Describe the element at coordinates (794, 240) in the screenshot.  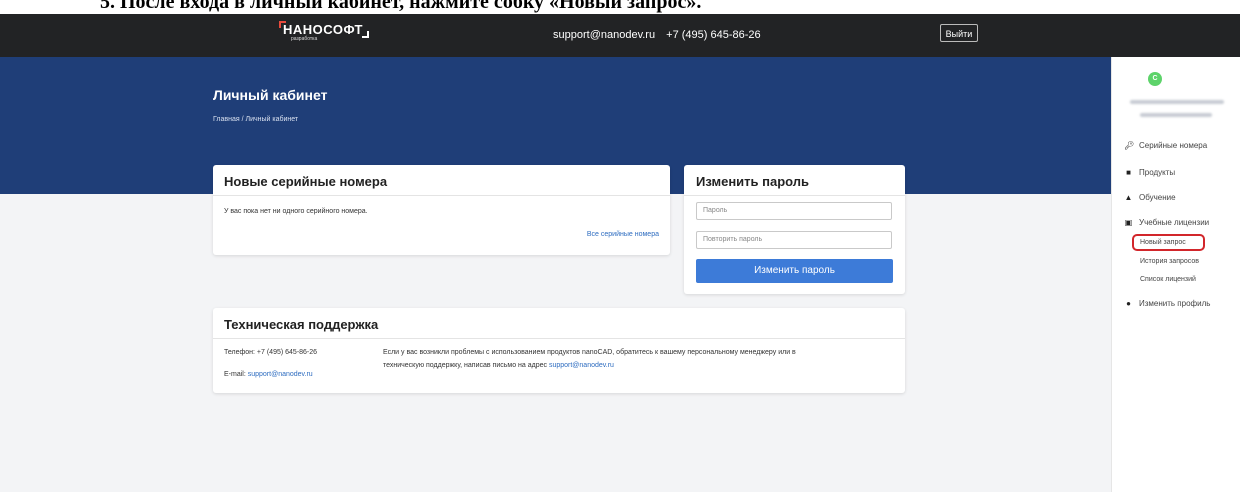
I see `repeat-password-input: Повторить пароль` at that location.